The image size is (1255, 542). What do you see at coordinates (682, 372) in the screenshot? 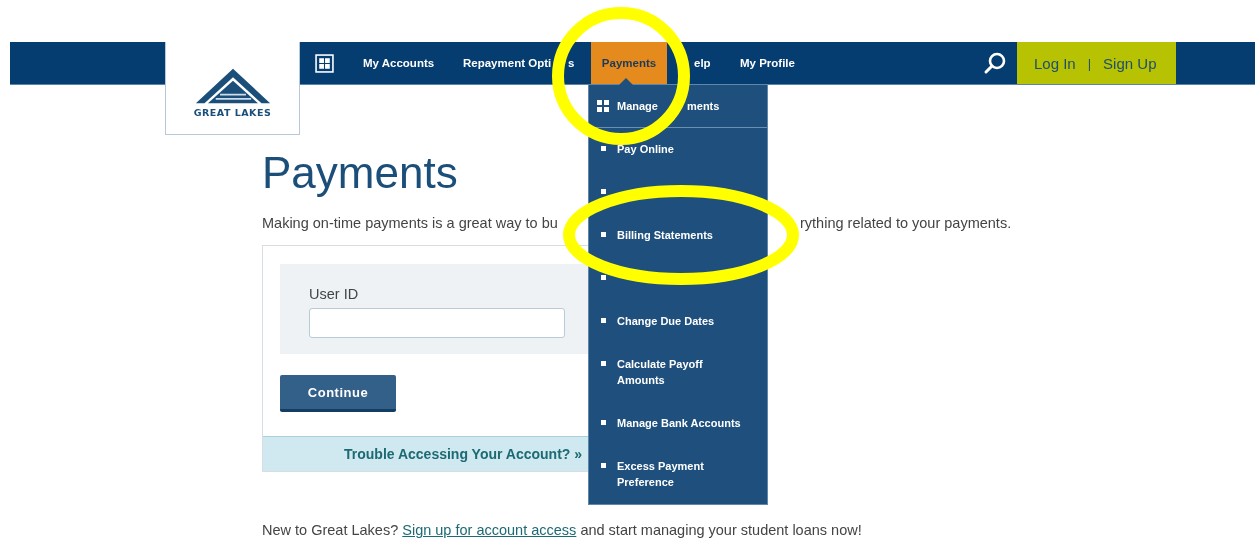
I see `menu-item: Calculate Payoff Amounts` at bounding box center [682, 372].